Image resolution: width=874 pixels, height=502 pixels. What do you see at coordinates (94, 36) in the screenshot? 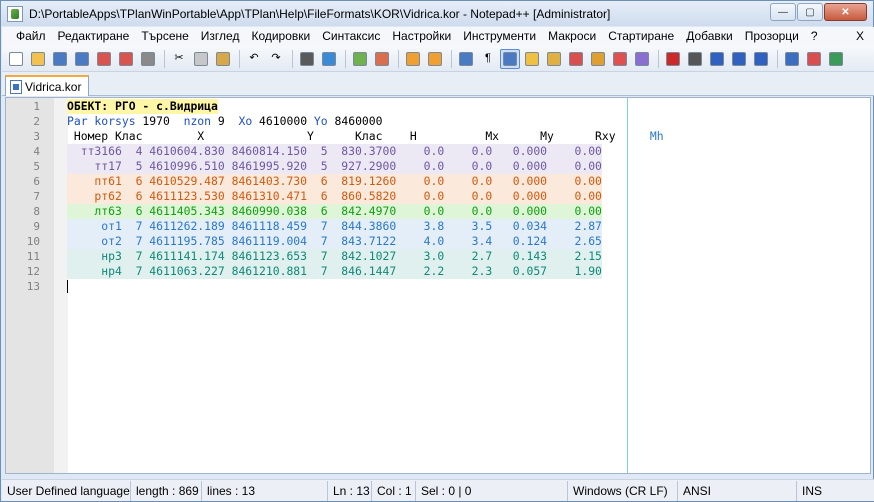
I see `menu-edit: Редактиране` at bounding box center [94, 36].